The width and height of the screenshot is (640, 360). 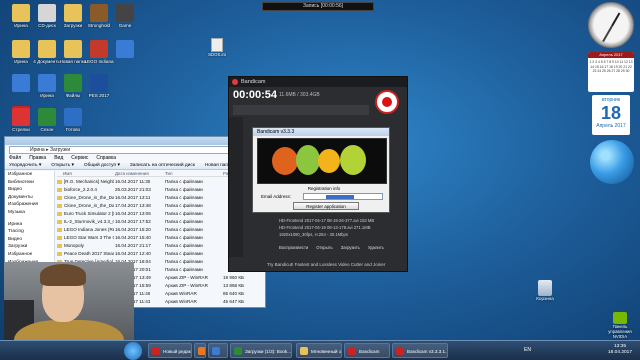 I want to click on start-button, so click(x=133, y=351).